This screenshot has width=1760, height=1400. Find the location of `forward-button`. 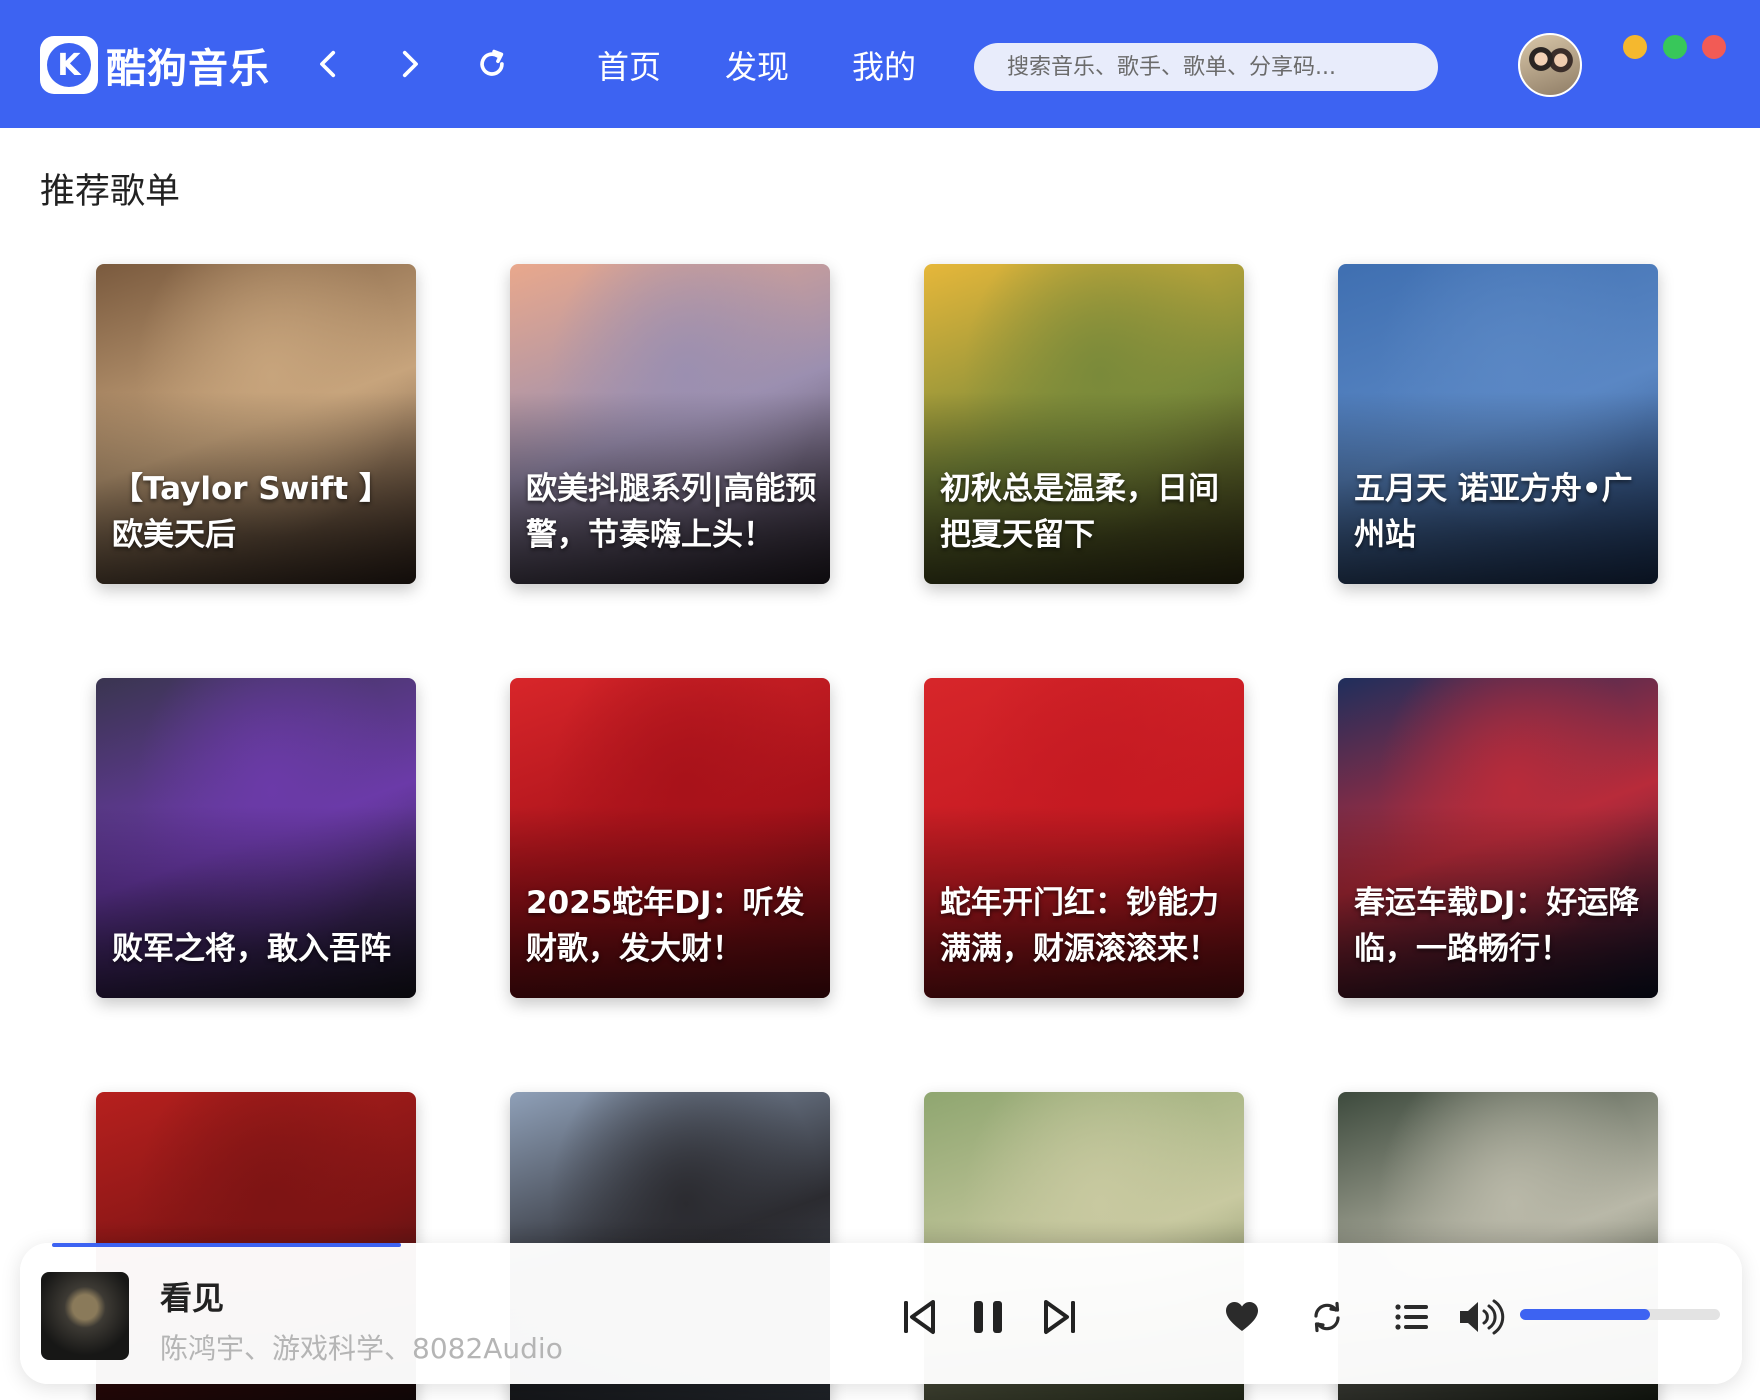

forward-button is located at coordinates (409, 64).